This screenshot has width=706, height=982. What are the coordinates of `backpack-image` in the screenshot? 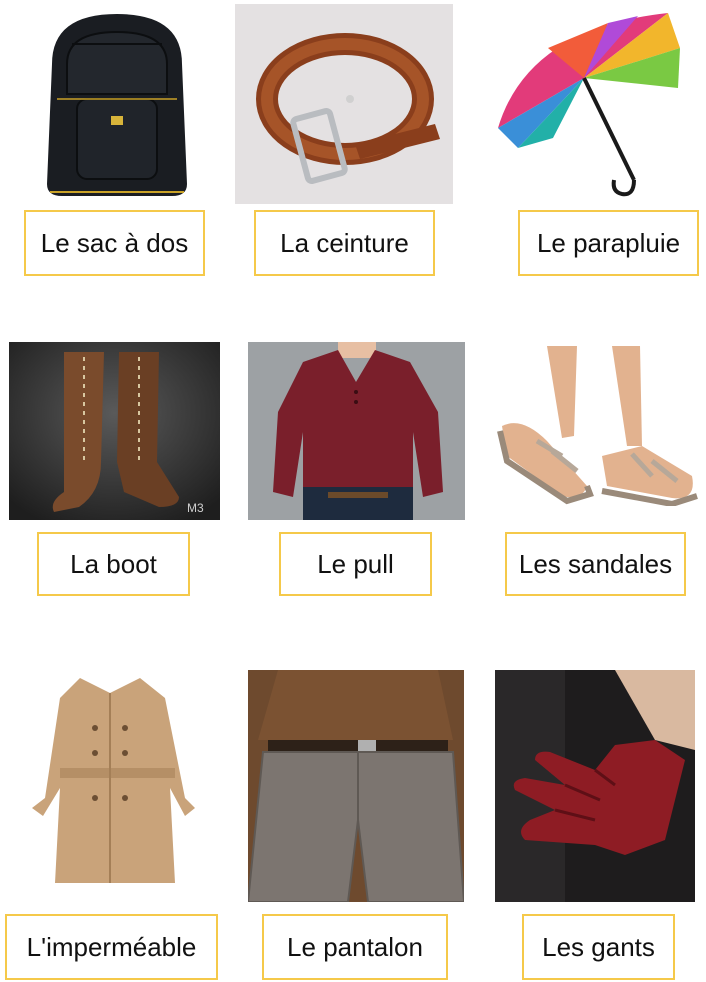 It's located at (117, 104).